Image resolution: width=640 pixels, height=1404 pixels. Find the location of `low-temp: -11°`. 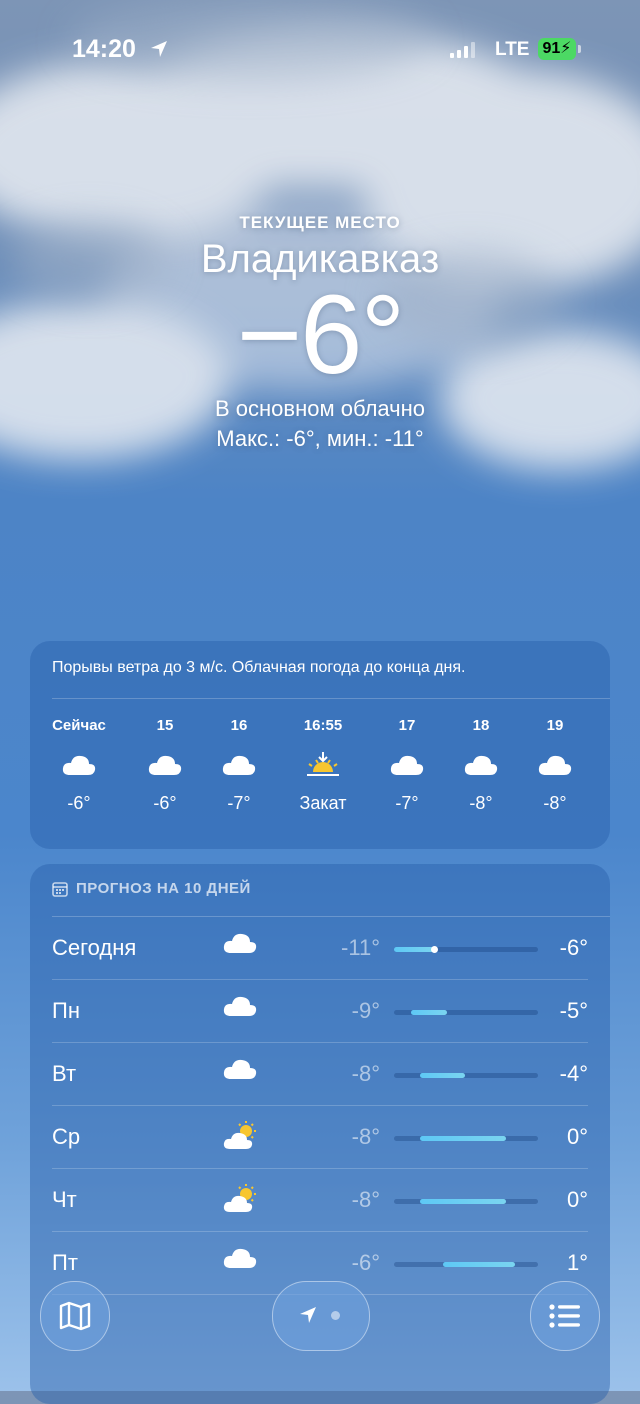

low-temp: -11° is located at coordinates (360, 947).